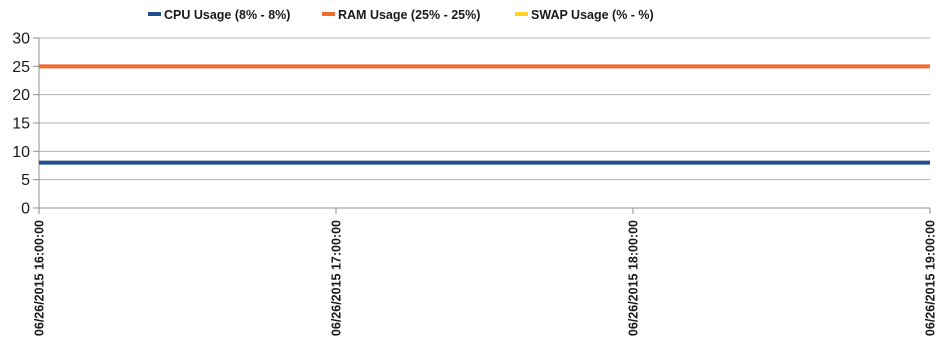 This screenshot has height=356, width=936. I want to click on y-tick-label: 20, so click(21, 95).